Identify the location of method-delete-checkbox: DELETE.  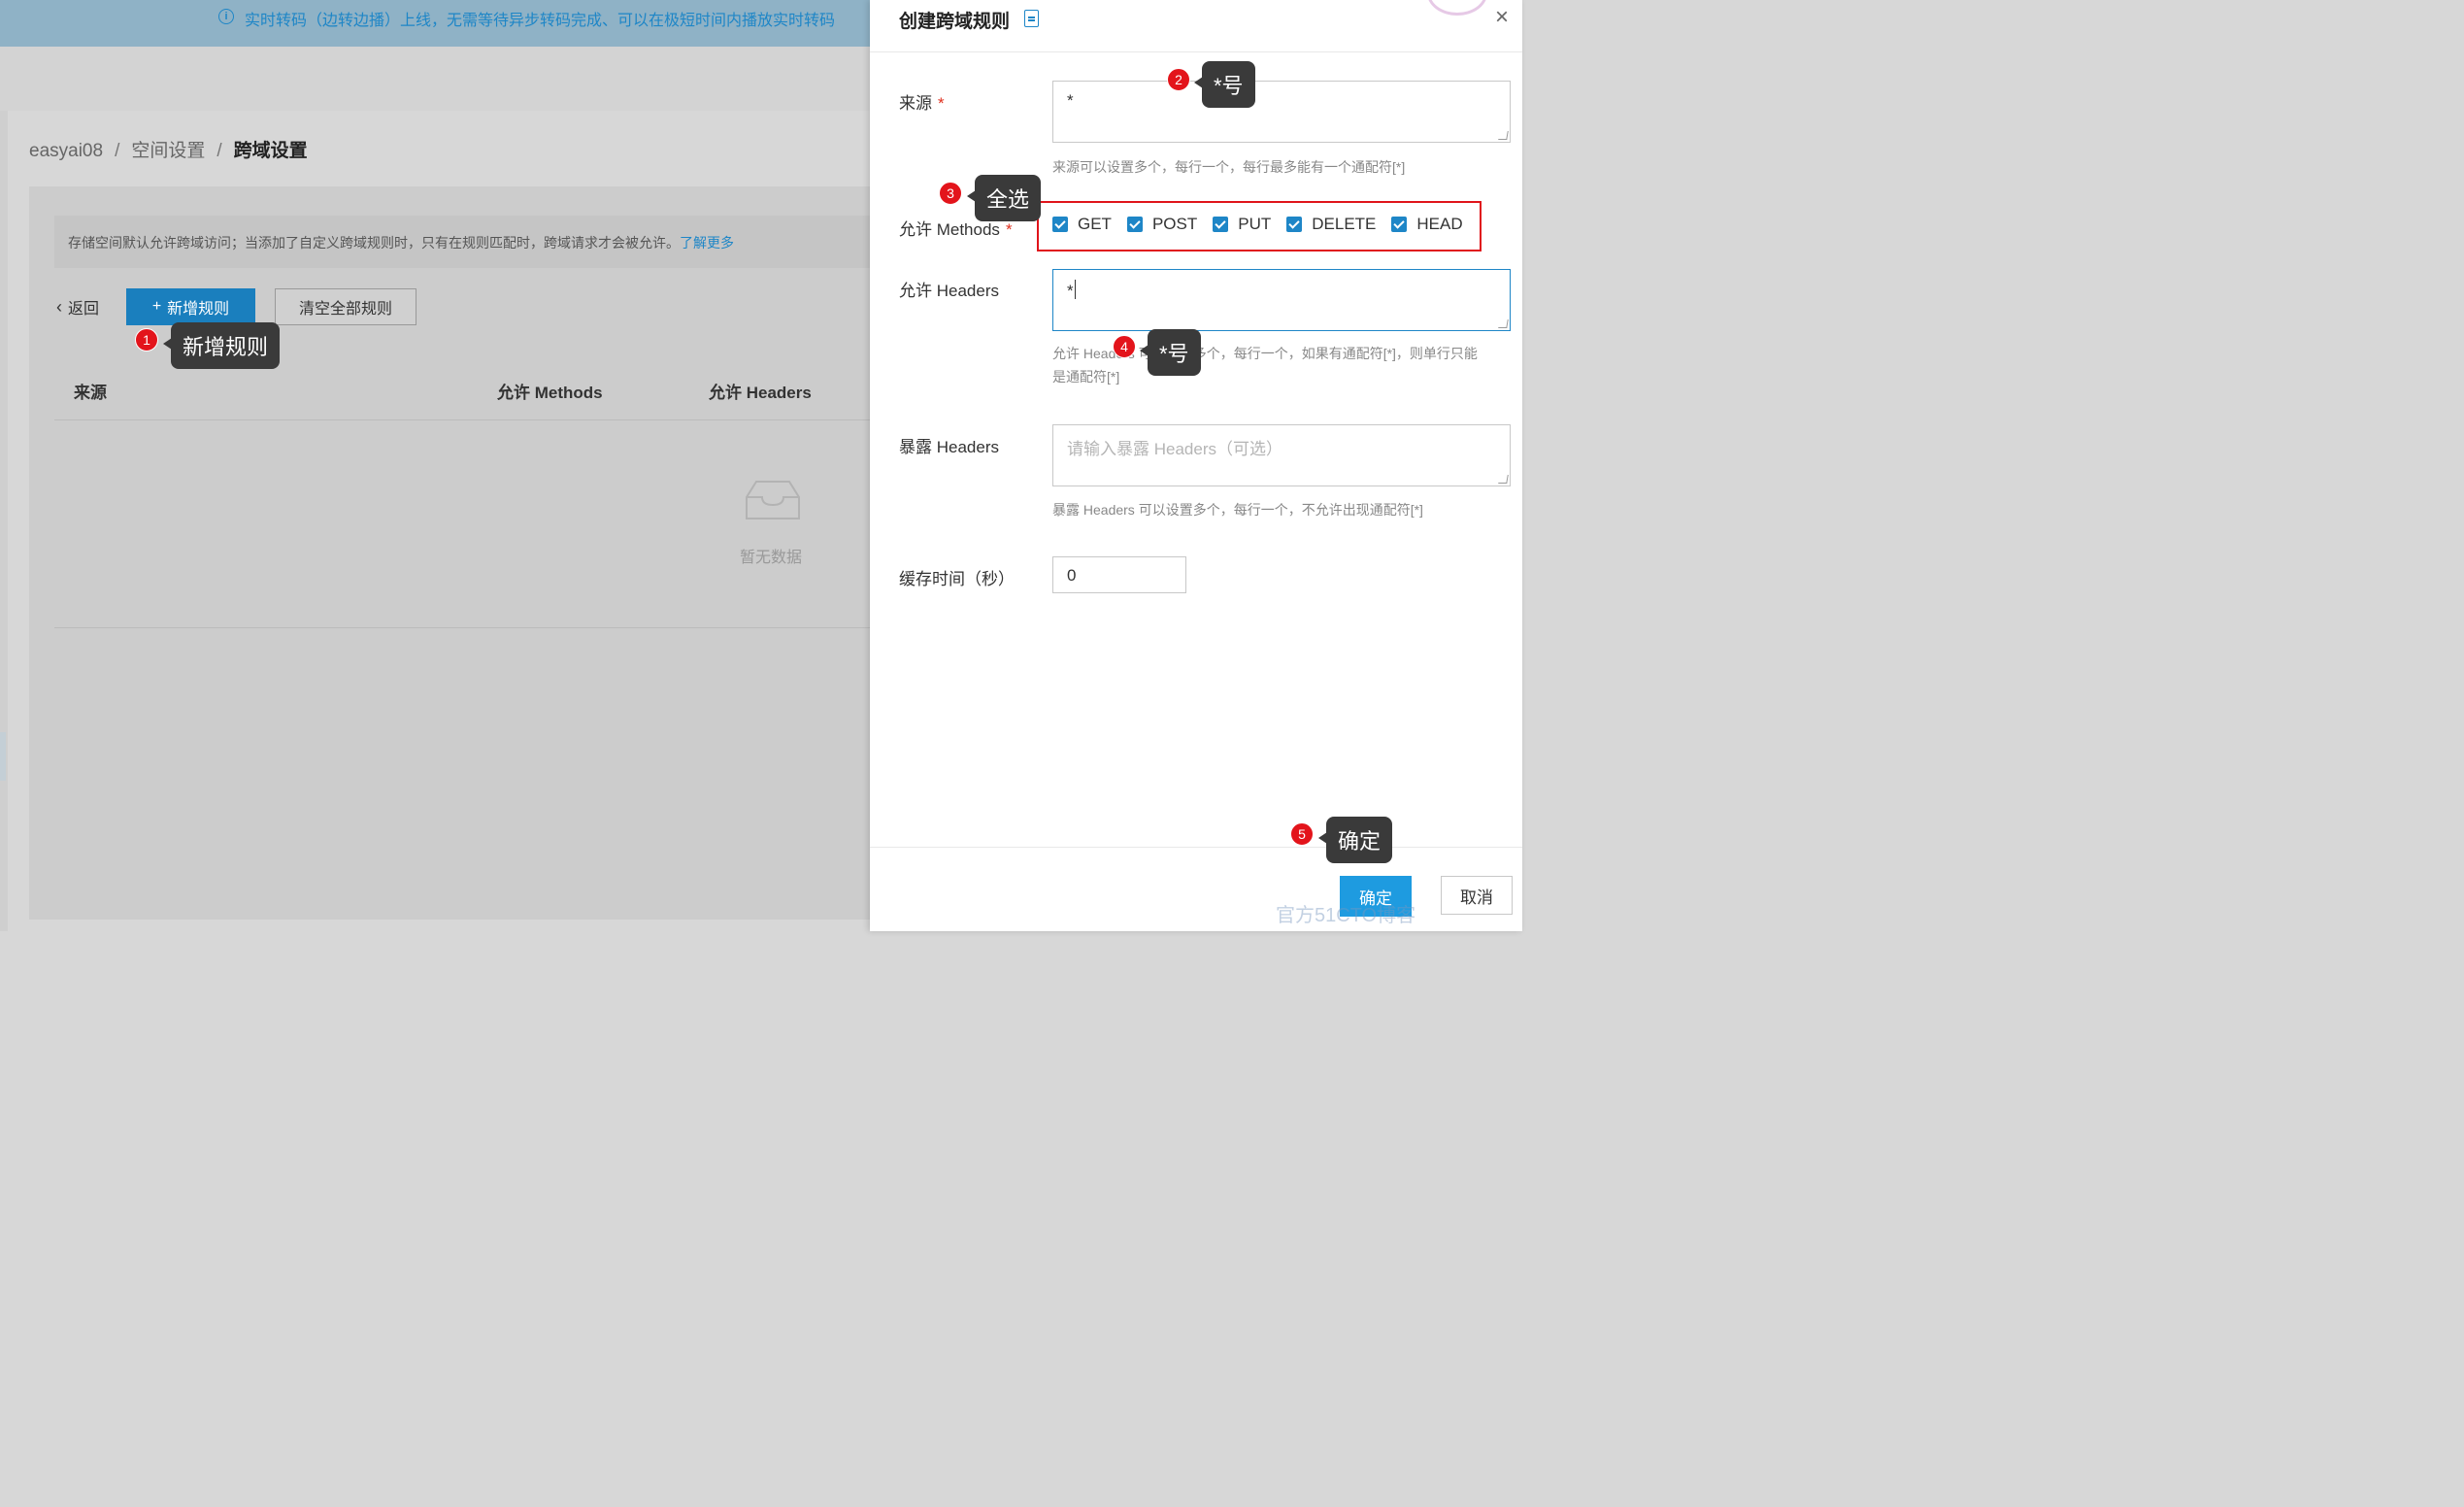
(1331, 224).